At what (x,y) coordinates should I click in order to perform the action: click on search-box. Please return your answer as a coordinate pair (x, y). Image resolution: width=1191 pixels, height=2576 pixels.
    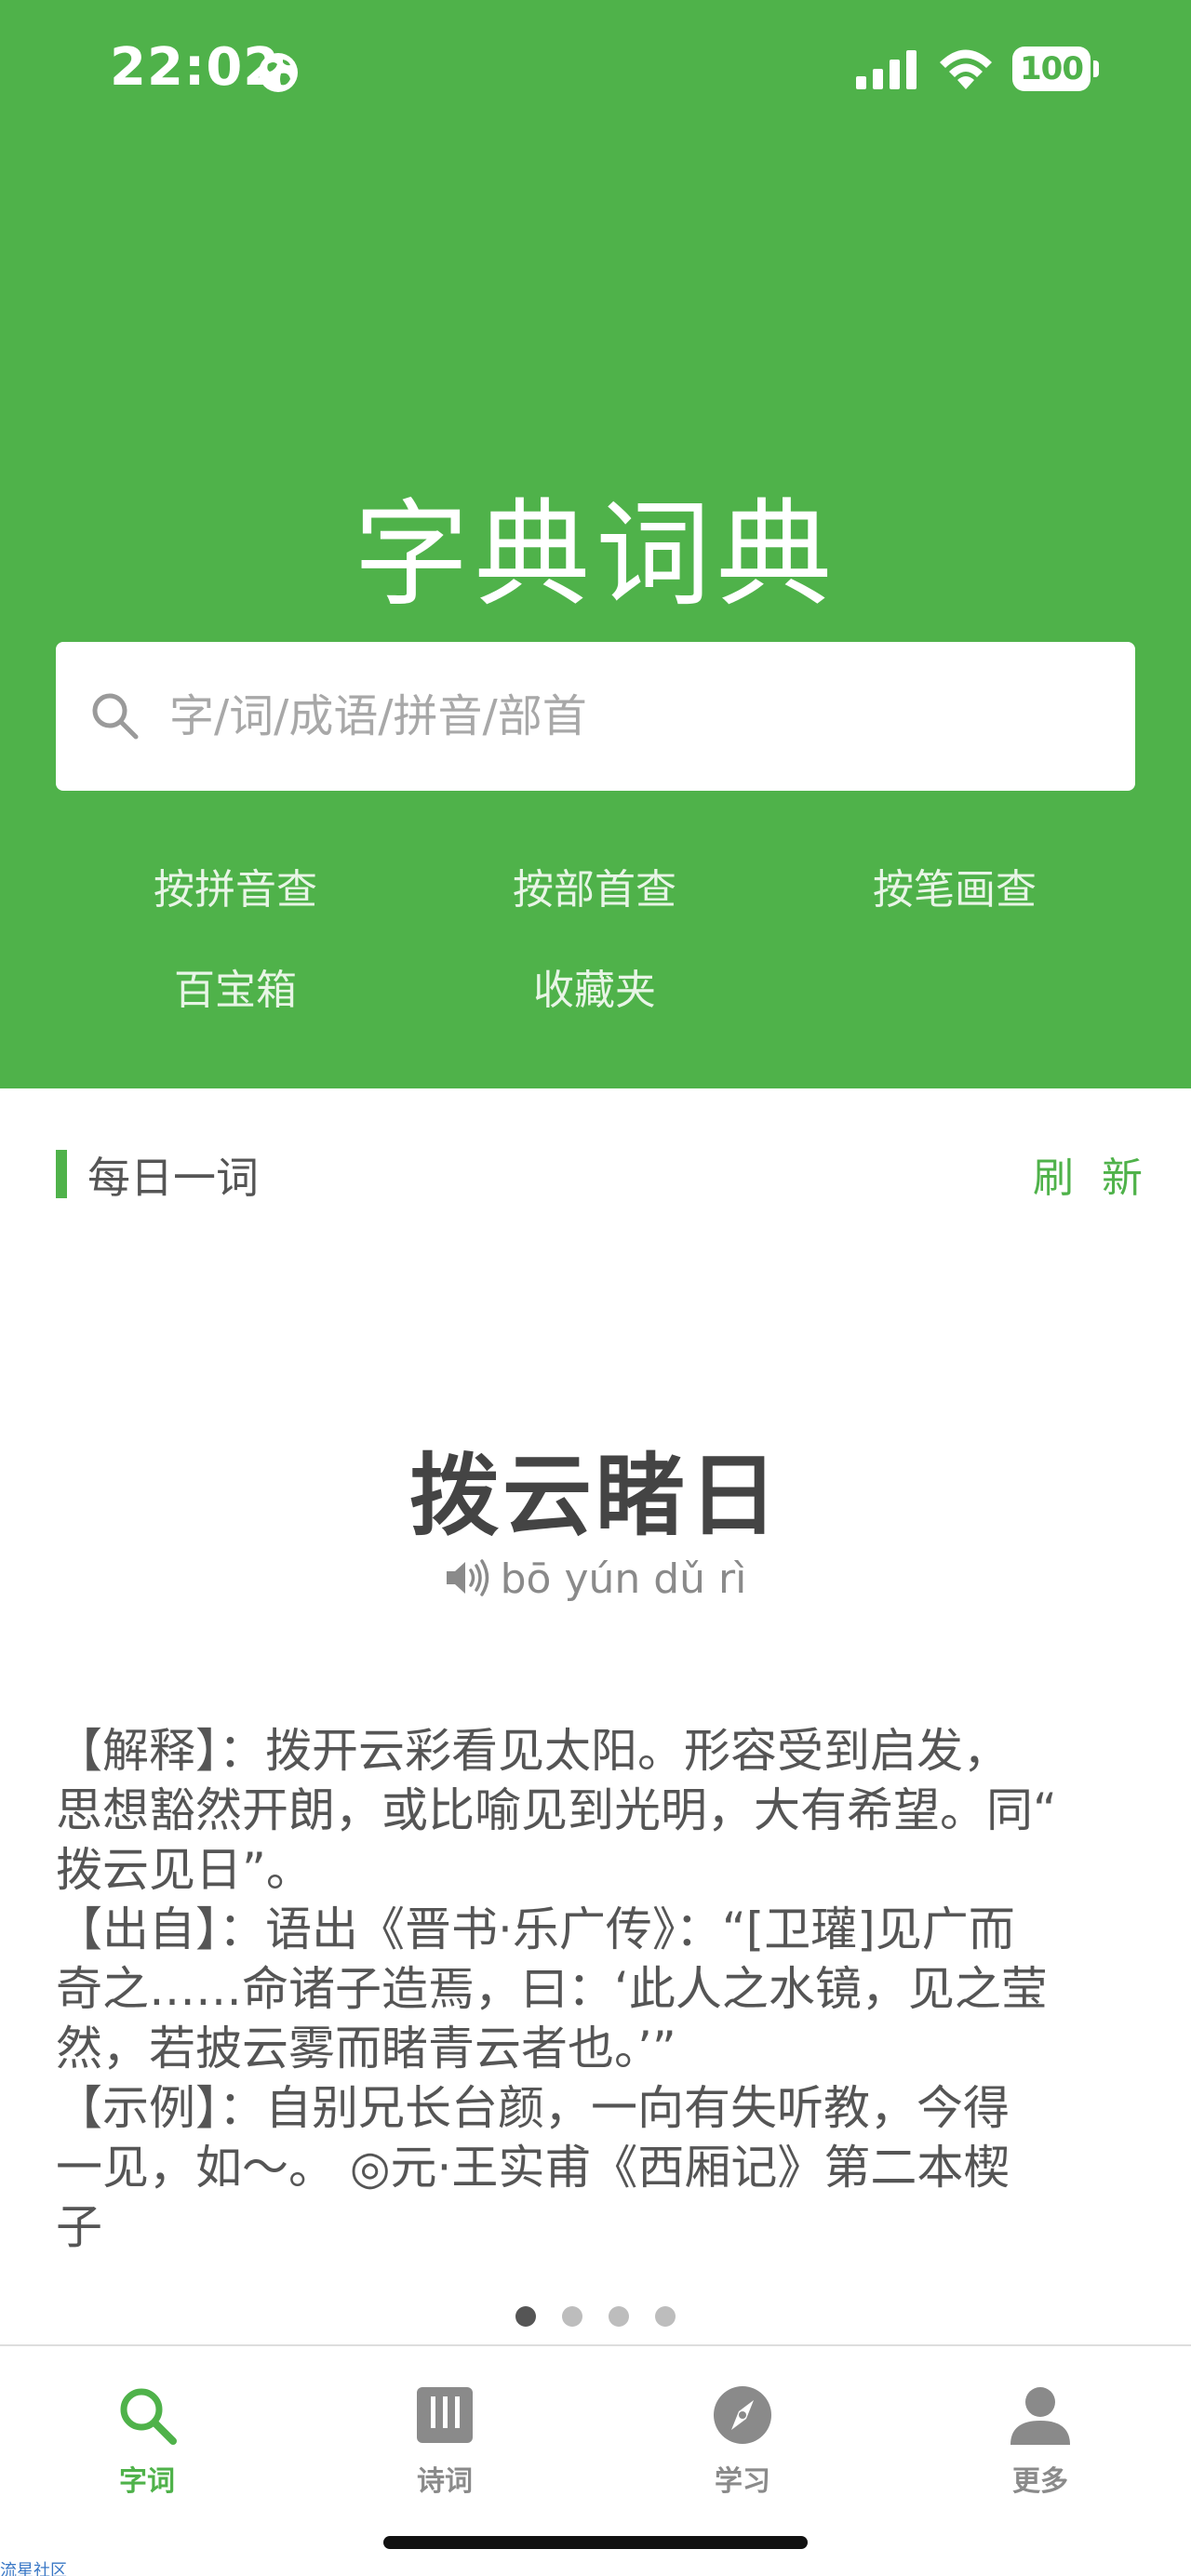
    Looking at the image, I should click on (595, 716).